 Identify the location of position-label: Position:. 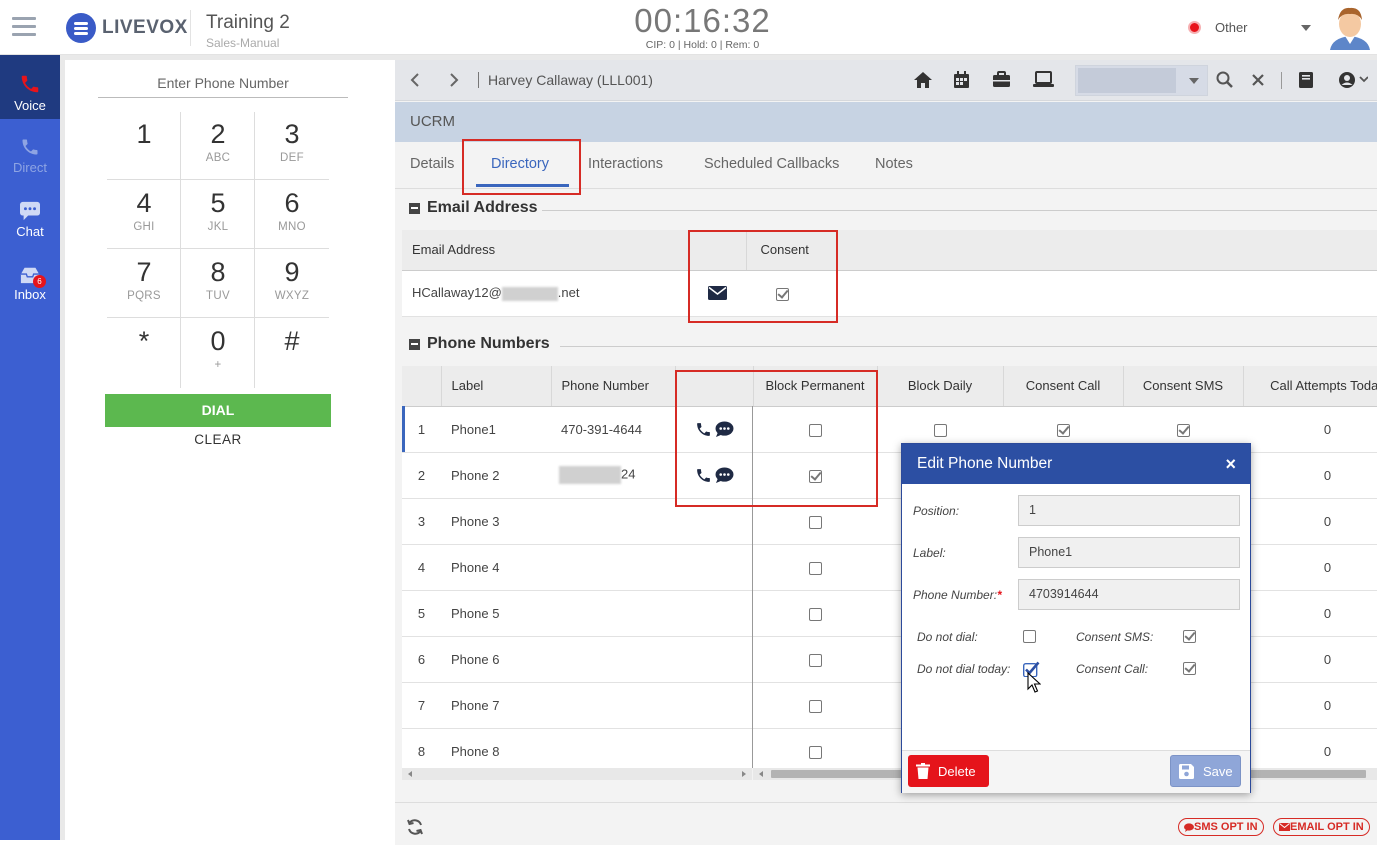
(936, 511).